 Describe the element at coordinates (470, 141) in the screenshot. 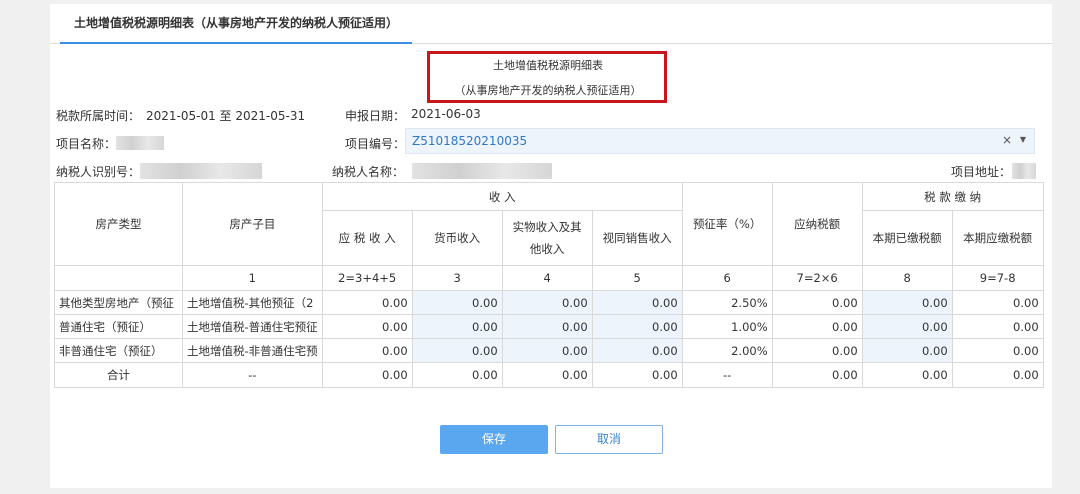

I see `project-code-value: Z51018520210035` at that location.